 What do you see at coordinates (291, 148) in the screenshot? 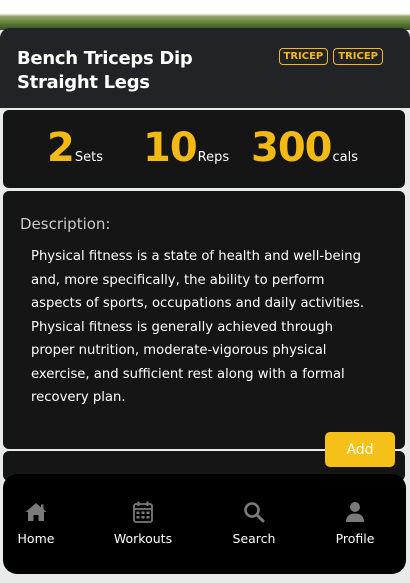
I see `cals-value: 300` at bounding box center [291, 148].